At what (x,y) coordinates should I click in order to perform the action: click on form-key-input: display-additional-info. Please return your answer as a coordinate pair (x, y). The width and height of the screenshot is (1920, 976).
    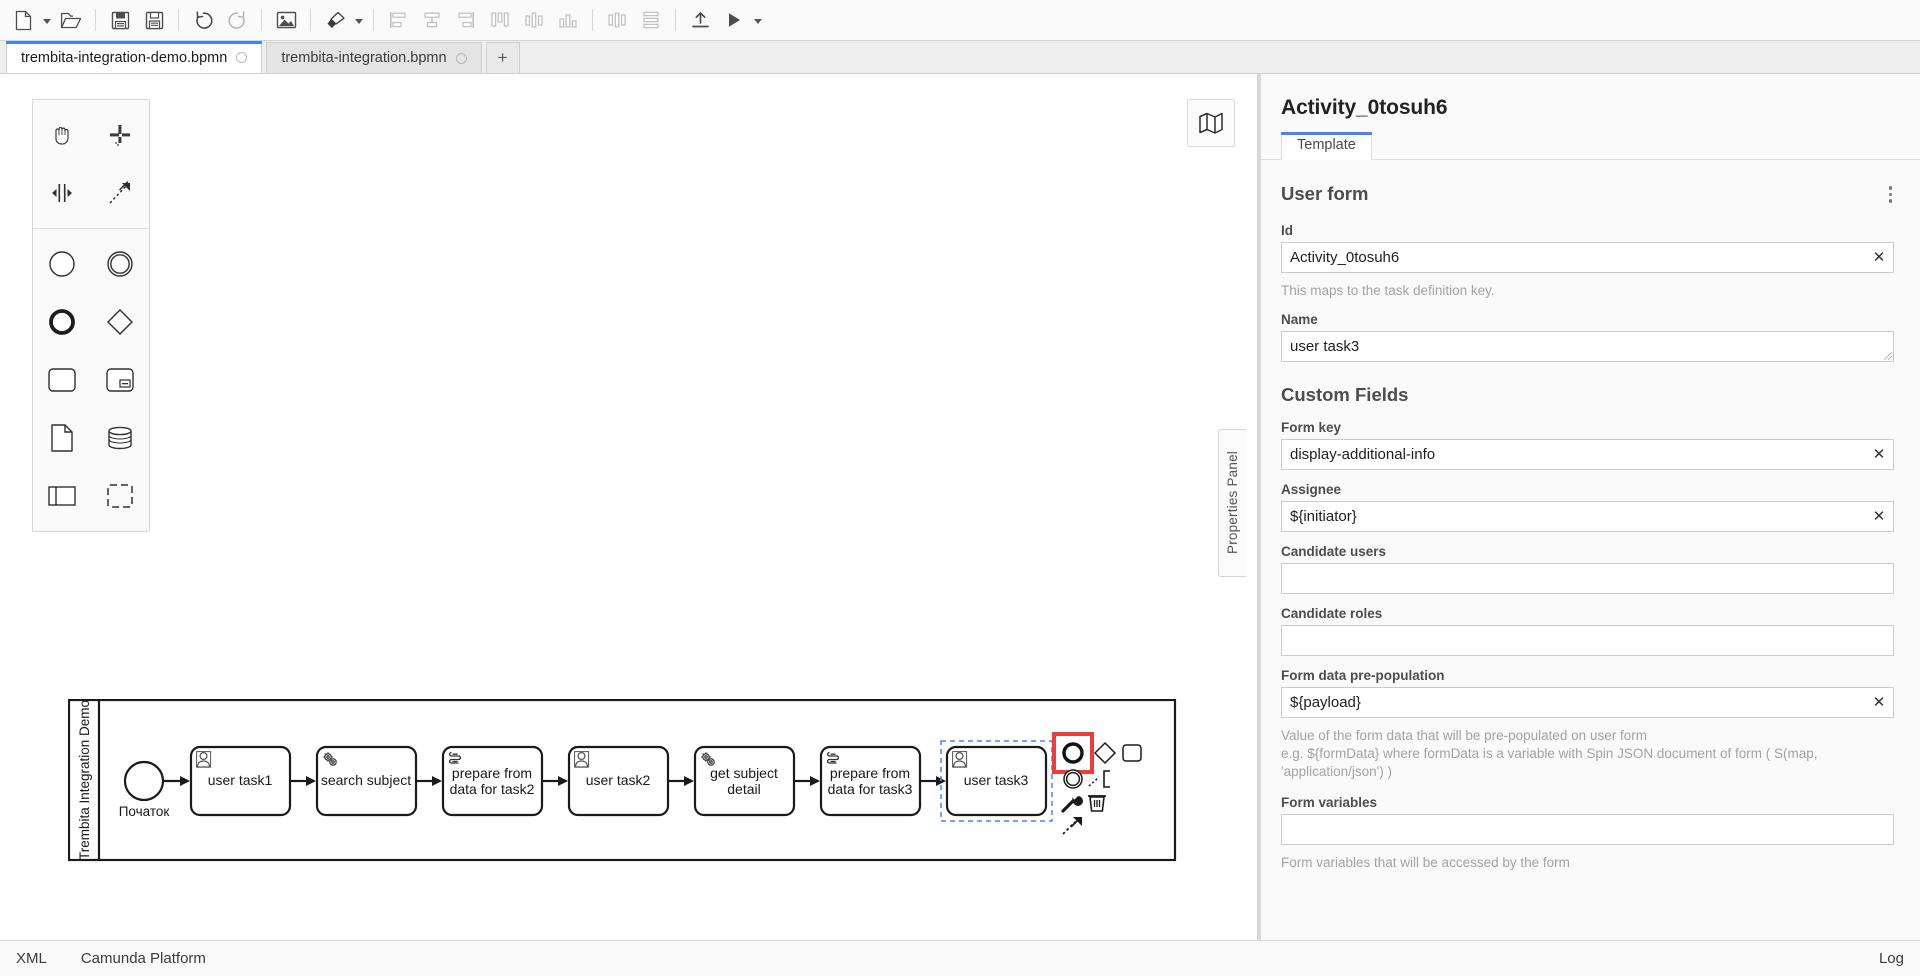
    Looking at the image, I should click on (1587, 454).